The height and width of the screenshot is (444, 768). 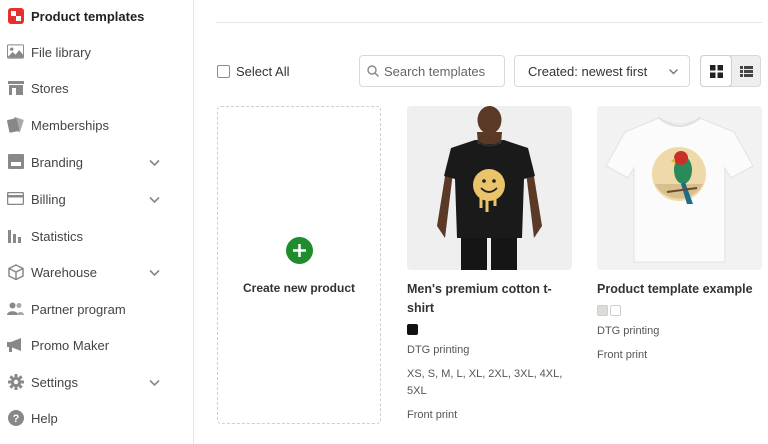 I want to click on select-all-label: Select All, so click(x=263, y=71).